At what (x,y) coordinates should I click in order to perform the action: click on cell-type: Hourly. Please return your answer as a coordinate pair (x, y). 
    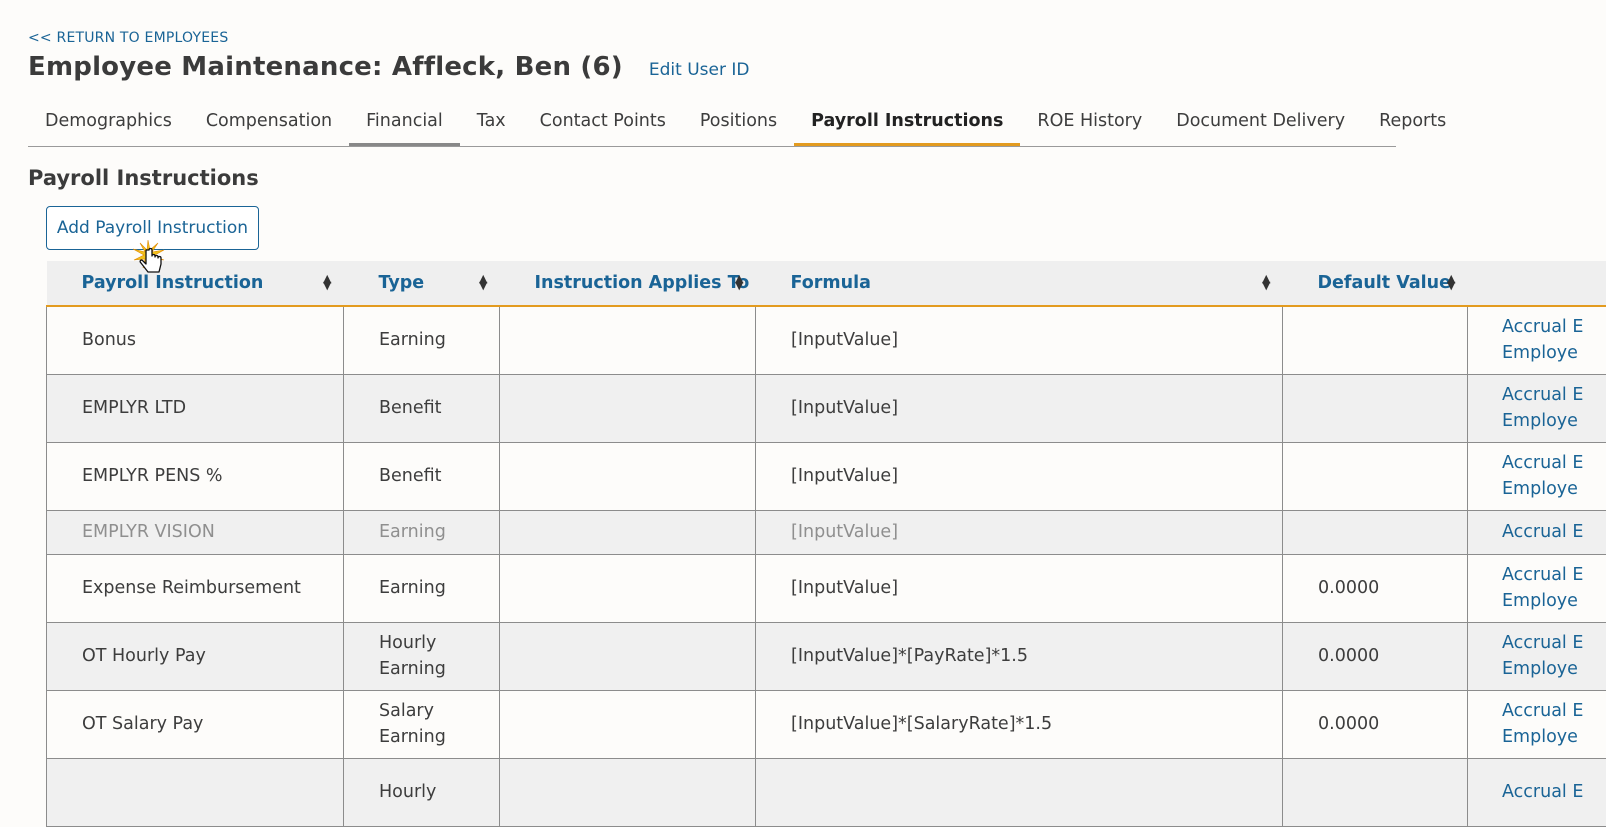
    Looking at the image, I should click on (422, 792).